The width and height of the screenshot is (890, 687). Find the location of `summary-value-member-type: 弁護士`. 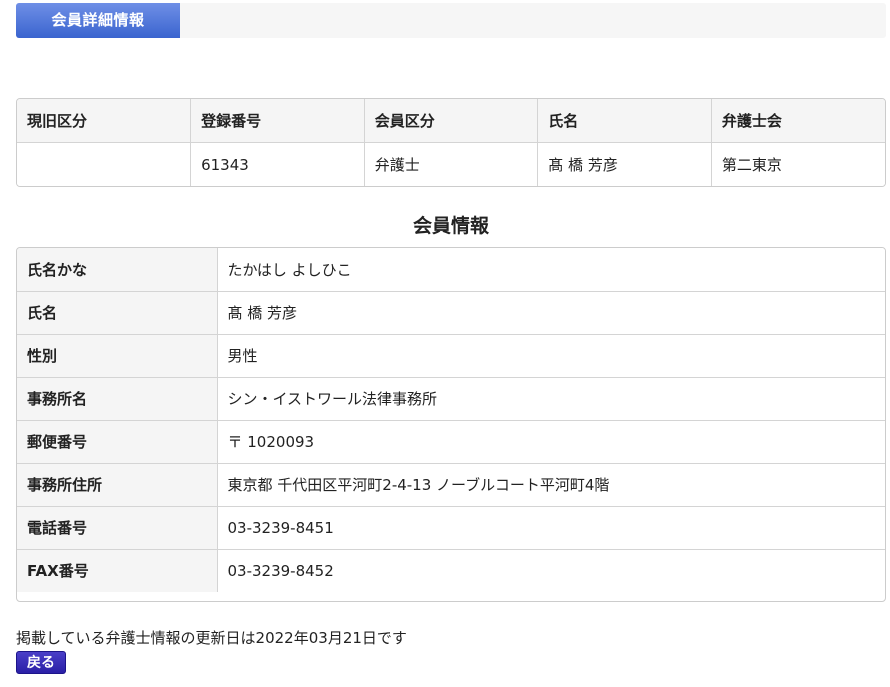

summary-value-member-type: 弁護士 is located at coordinates (451, 164).